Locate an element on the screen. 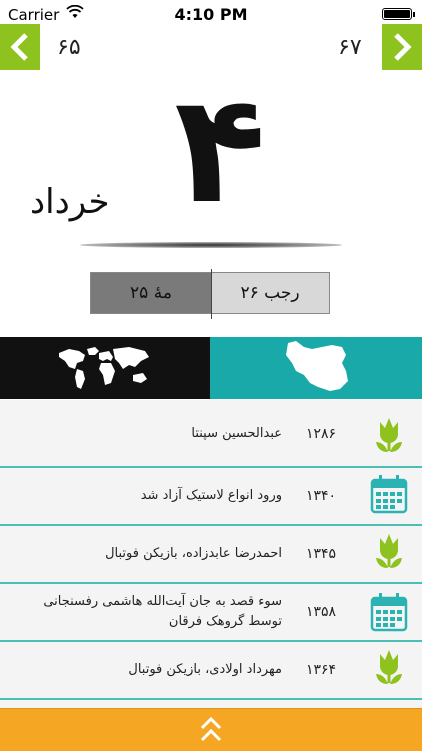 This screenshot has width=422, height=751. status-bar: Carrier 4:10 PM is located at coordinates (211, 14).